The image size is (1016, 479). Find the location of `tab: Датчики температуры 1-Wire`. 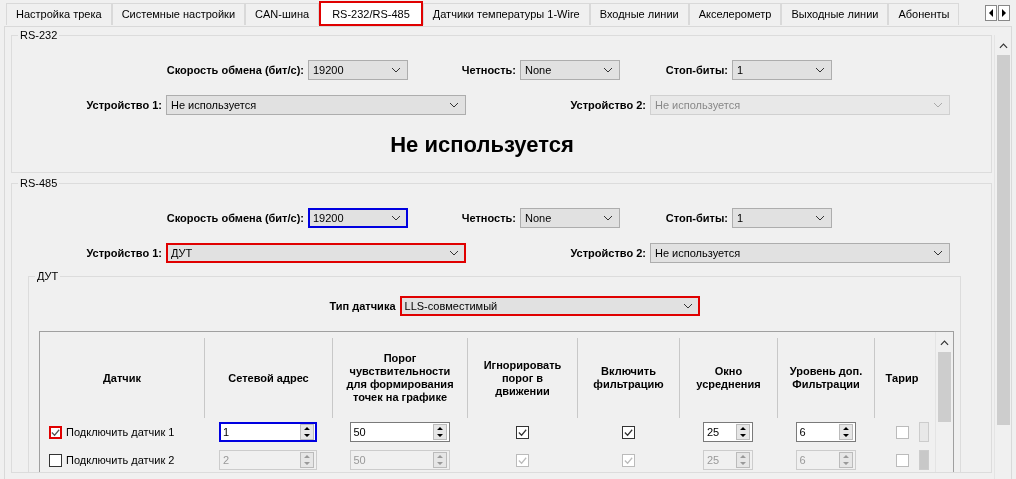

tab: Датчики температуры 1-Wire is located at coordinates (506, 14).